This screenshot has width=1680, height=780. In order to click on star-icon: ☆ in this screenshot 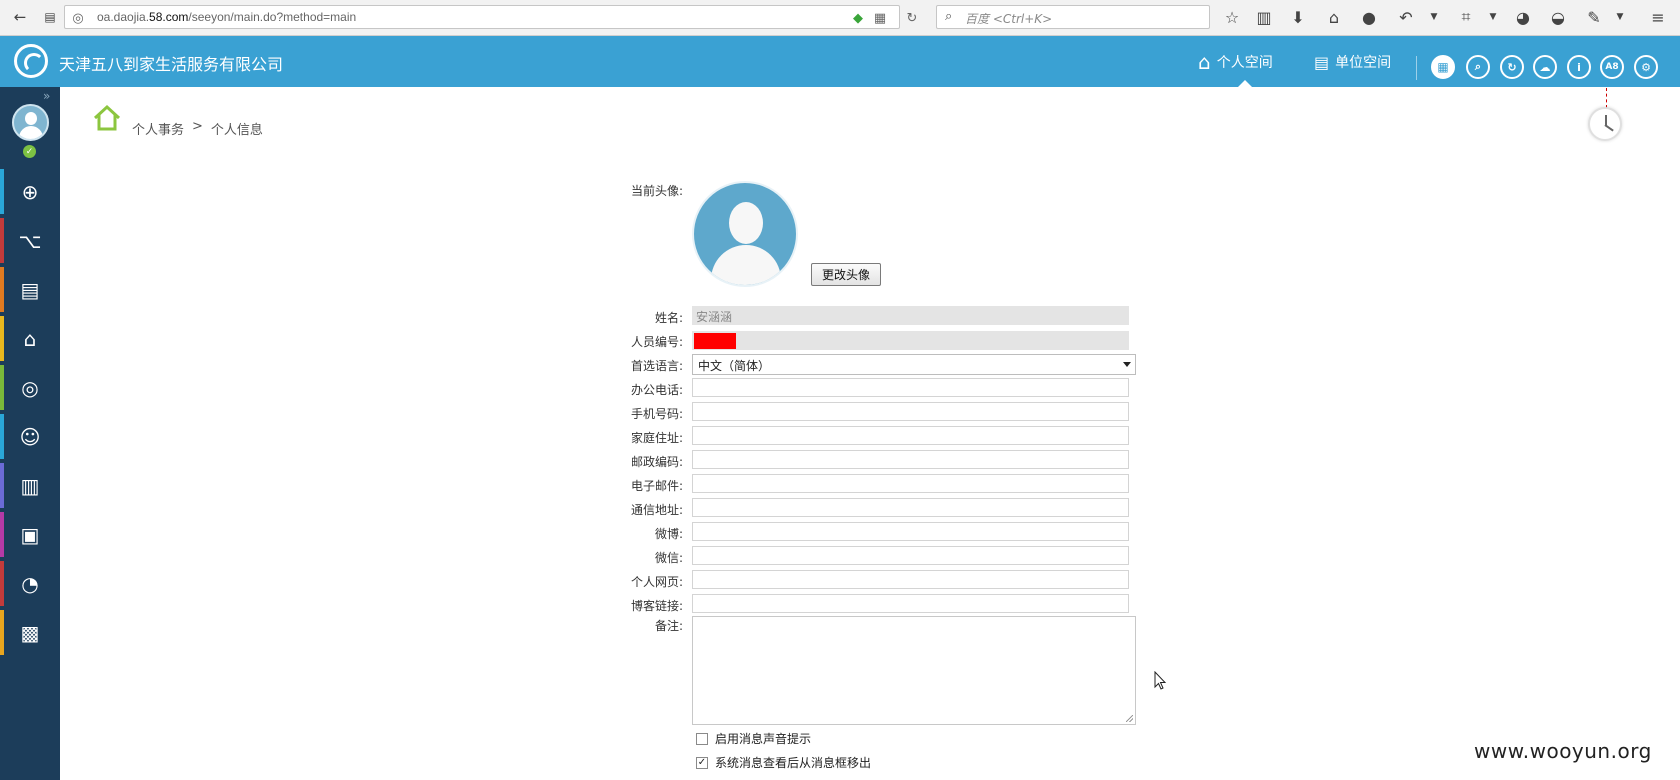, I will do `click(1232, 17)`.